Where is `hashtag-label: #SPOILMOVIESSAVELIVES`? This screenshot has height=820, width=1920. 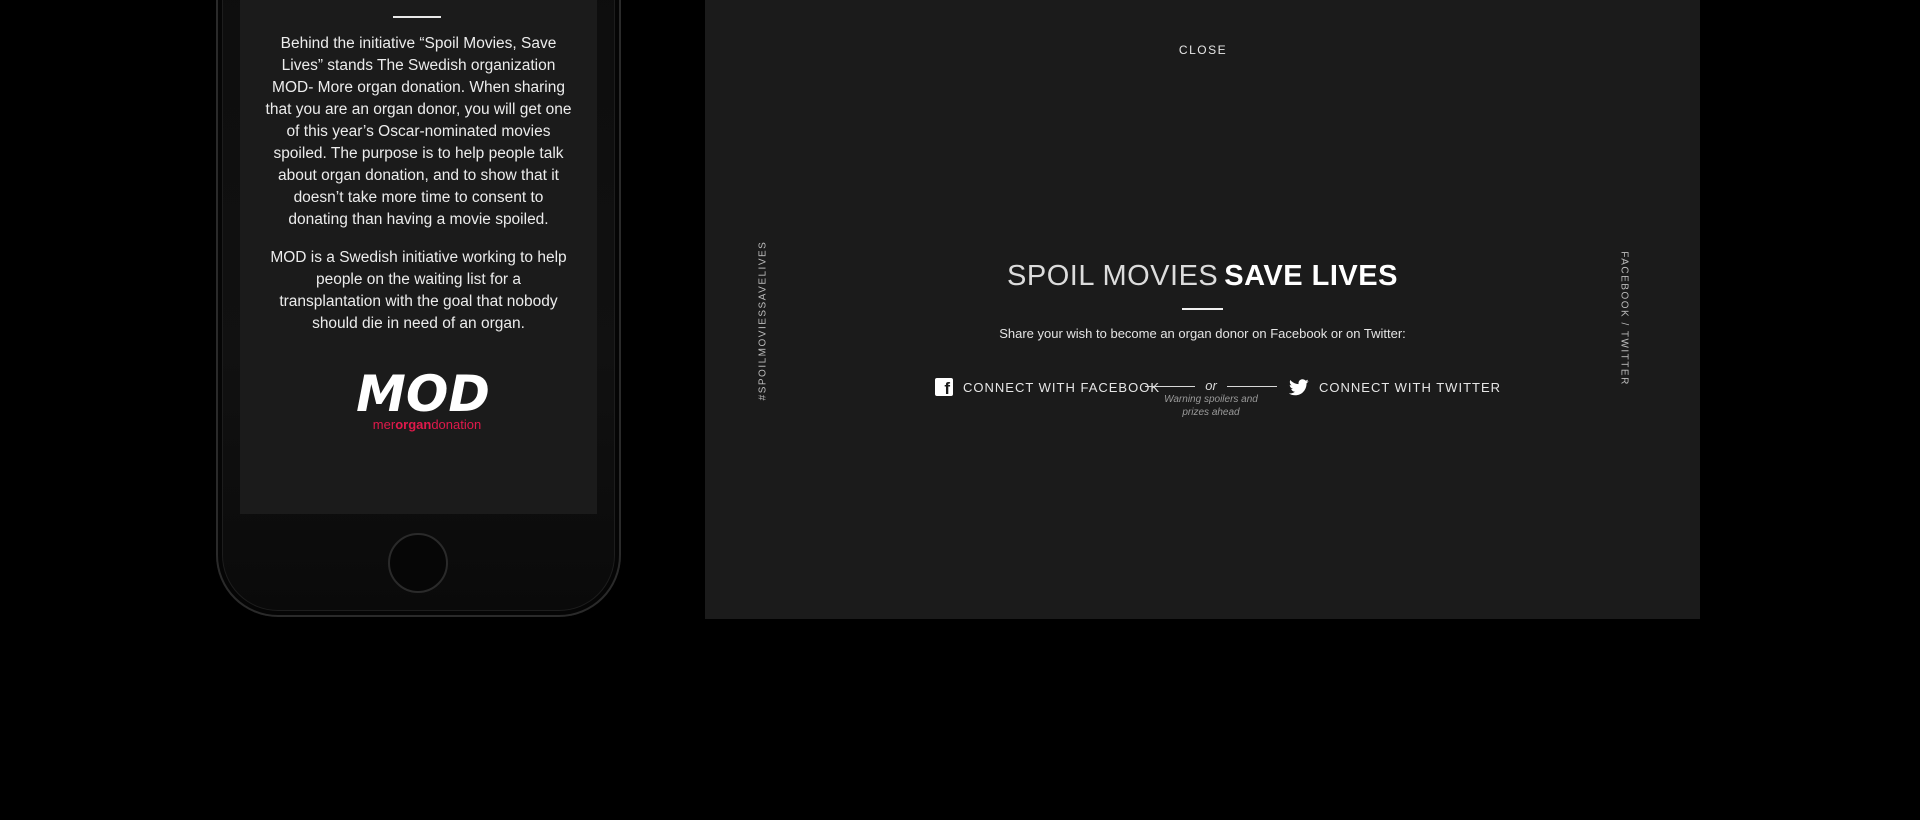 hashtag-label: #SPOILMOVIESSAVELIVES is located at coordinates (763, 320).